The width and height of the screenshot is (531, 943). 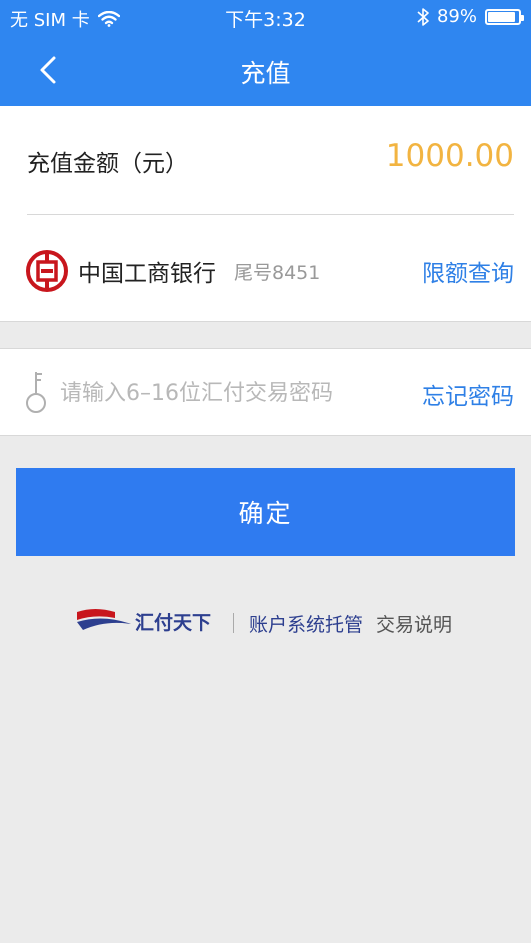 What do you see at coordinates (423, 16) in the screenshot?
I see `bluetooth-icon` at bounding box center [423, 16].